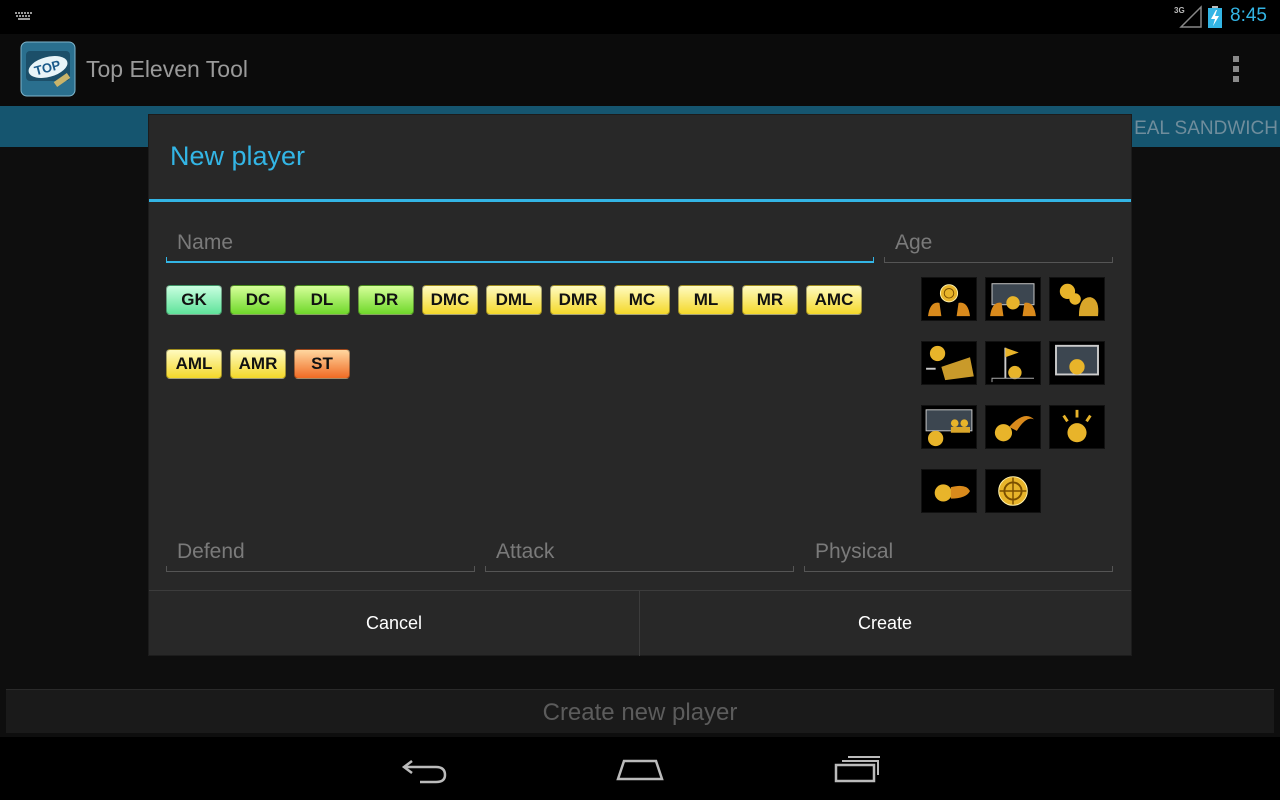 The height and width of the screenshot is (800, 1280). I want to click on dialog-title: New player, so click(238, 156).